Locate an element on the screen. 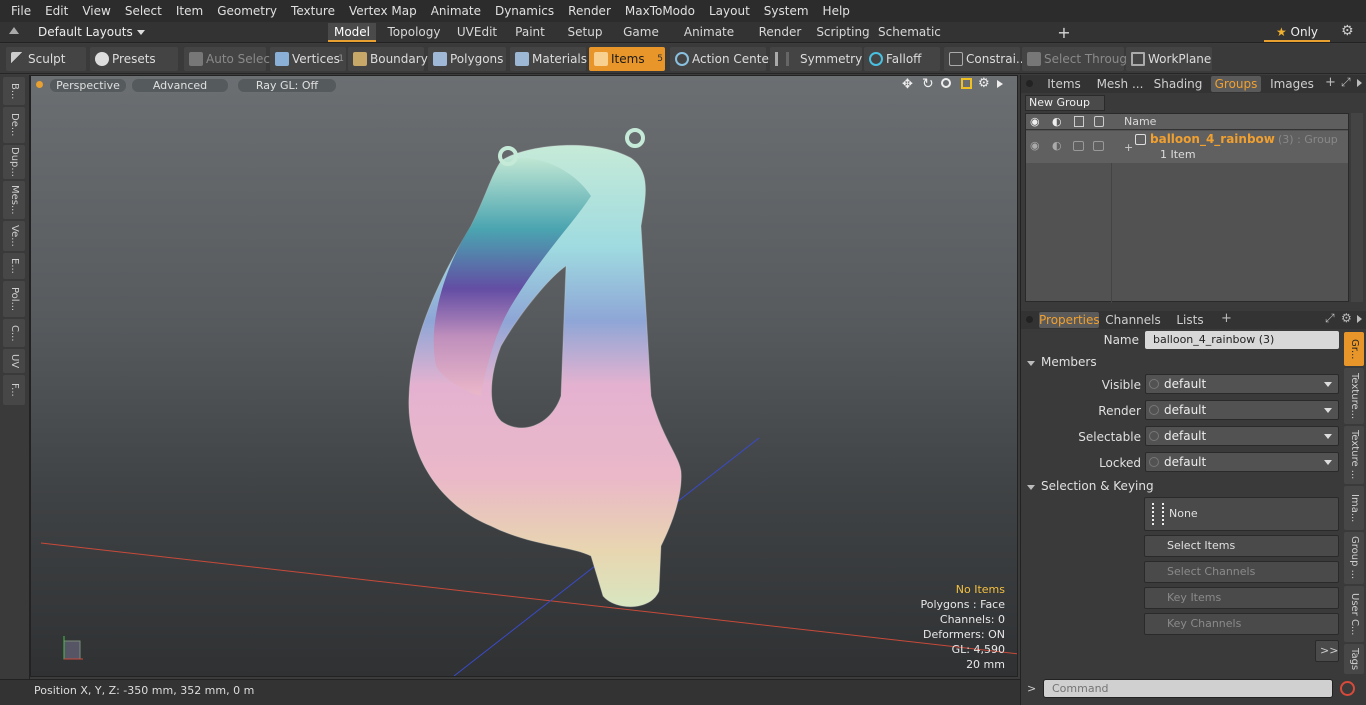 This screenshot has height=705, width=1366. tab-render: Scripting is located at coordinates (843, 32).